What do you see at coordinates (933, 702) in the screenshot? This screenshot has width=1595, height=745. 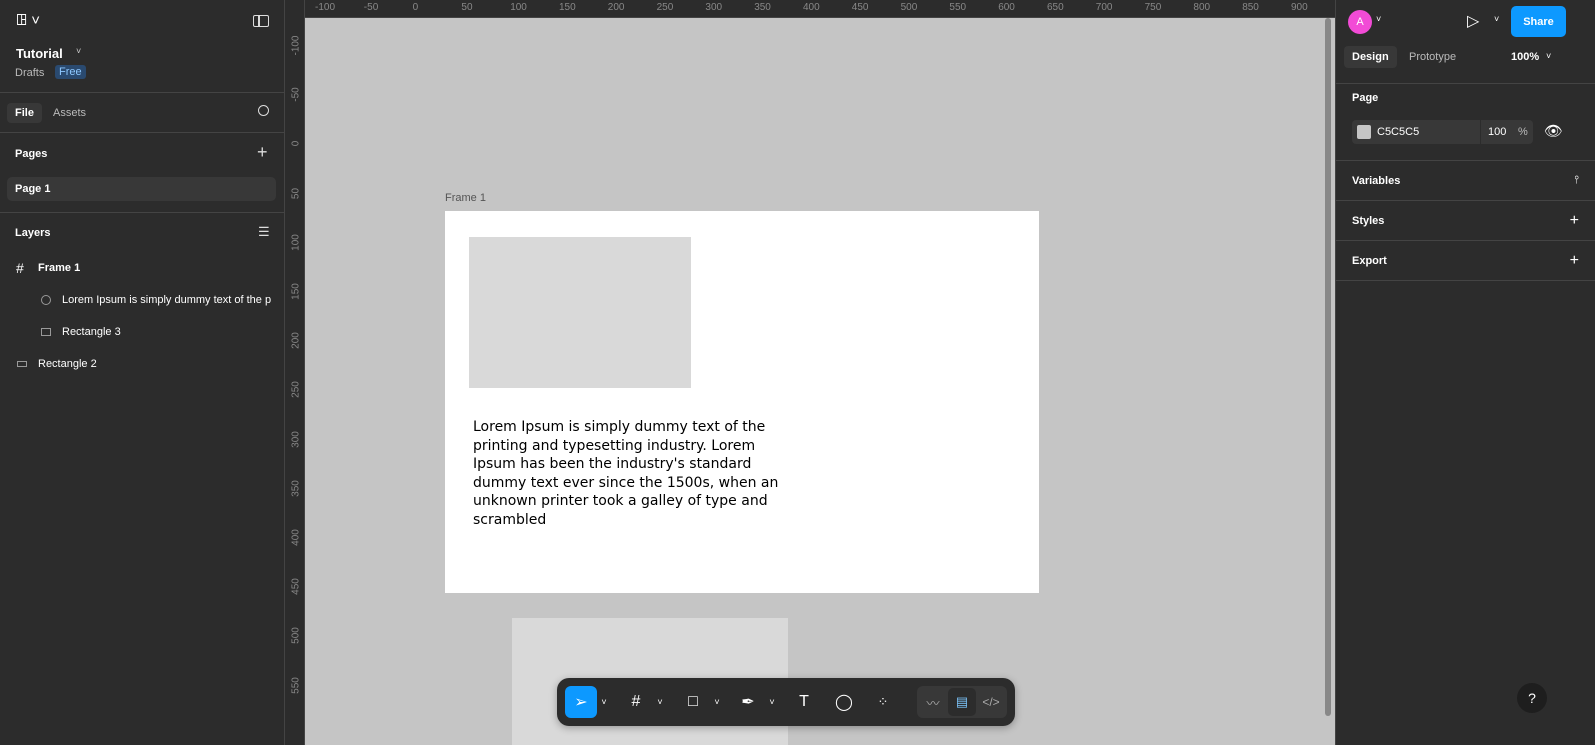 I see `draw-mode-icon: 〰` at bounding box center [933, 702].